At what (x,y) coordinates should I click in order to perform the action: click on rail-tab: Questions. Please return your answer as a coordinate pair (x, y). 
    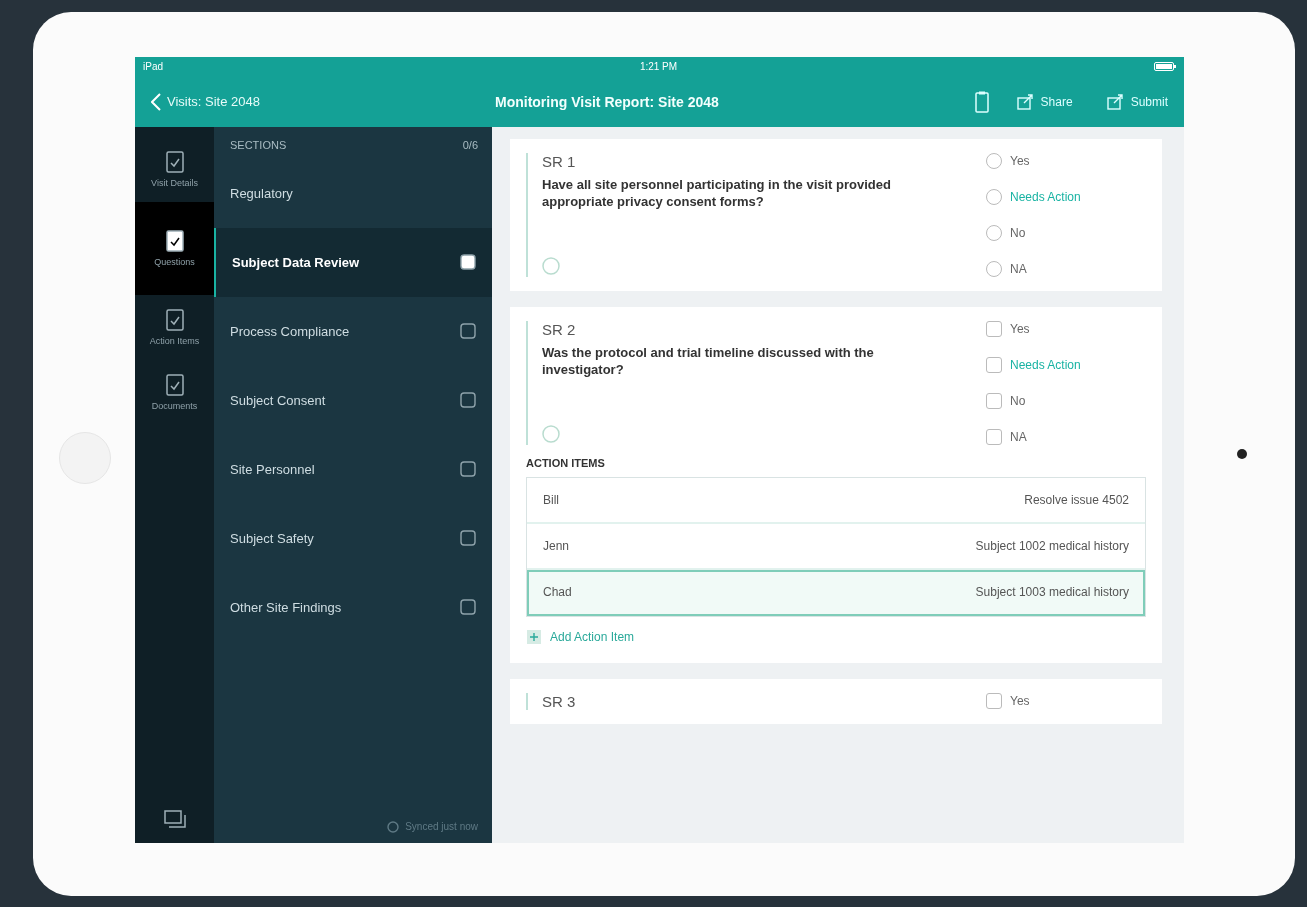
    Looking at the image, I should click on (174, 248).